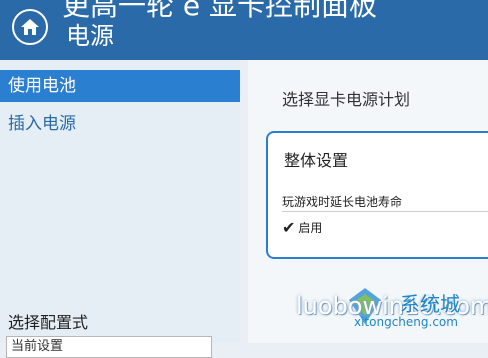  I want to click on setting-value: ✔ 启用, so click(302, 227).